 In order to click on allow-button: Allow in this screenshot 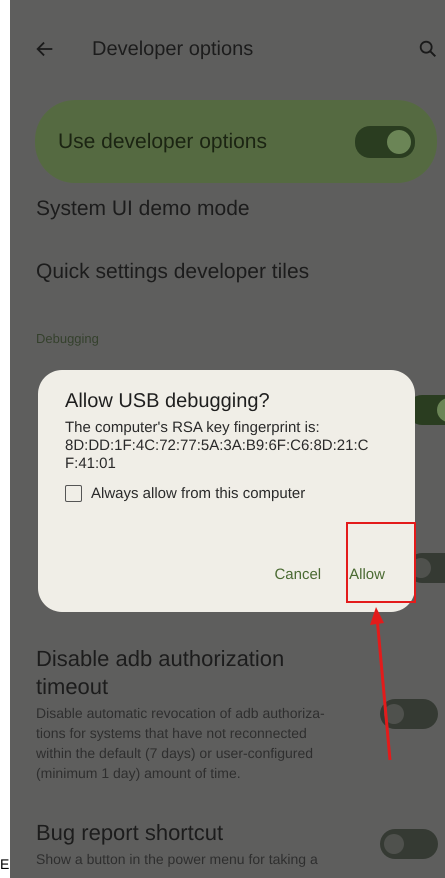, I will do `click(367, 574)`.